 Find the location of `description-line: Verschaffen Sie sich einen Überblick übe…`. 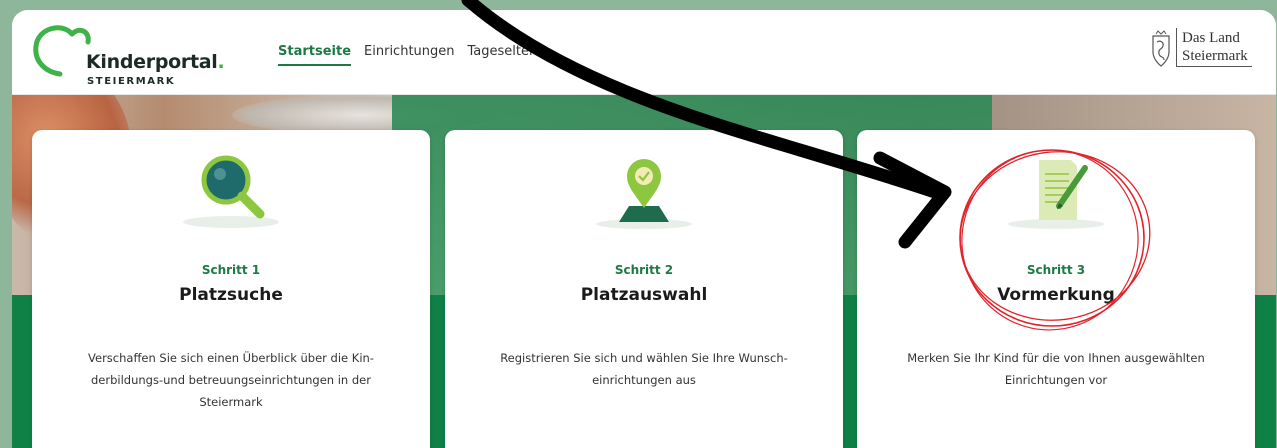

description-line: Verschaffen Sie sich einen Überblick übe… is located at coordinates (231, 358).